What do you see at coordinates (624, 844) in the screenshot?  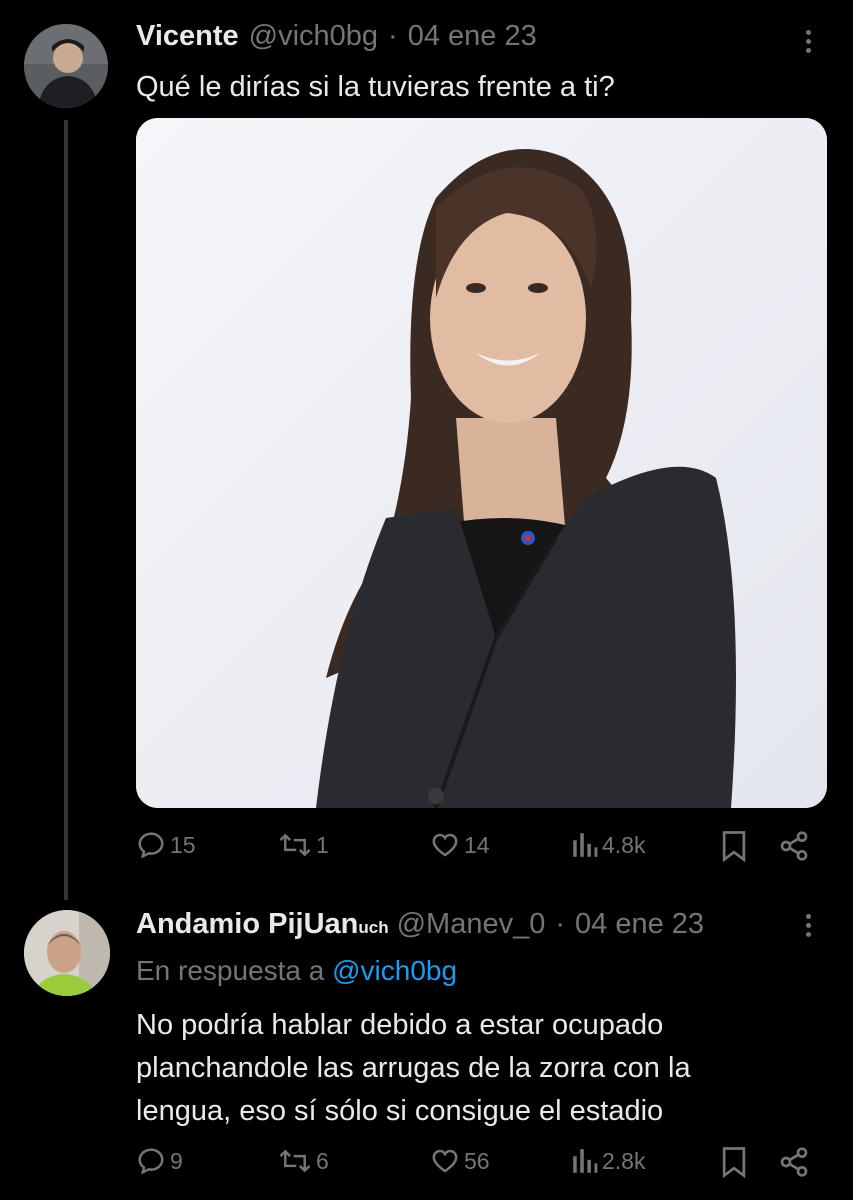 I see `views-count: 4.8k` at bounding box center [624, 844].